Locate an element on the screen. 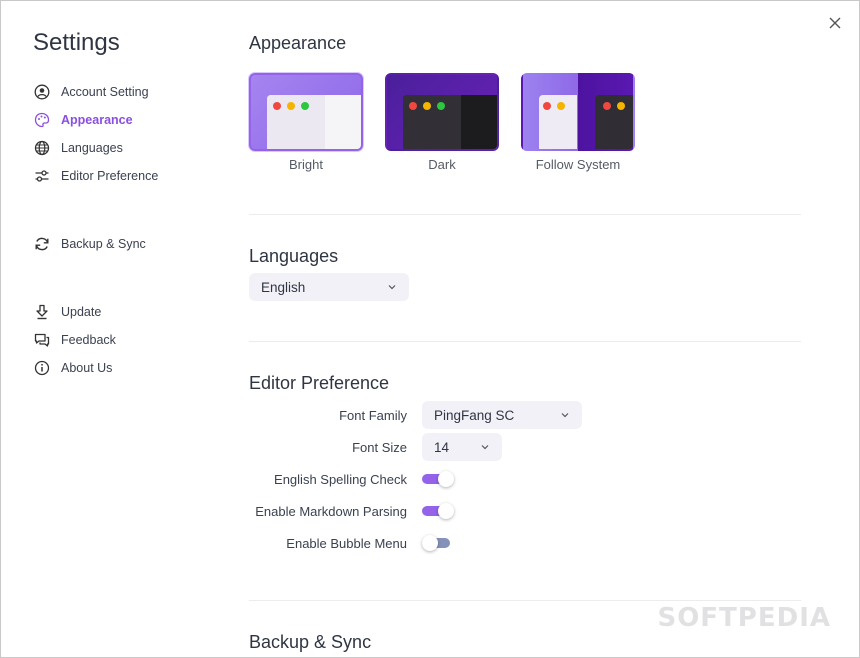 The width and height of the screenshot is (860, 658). sidebar-item-languages: Languages is located at coordinates (128, 148).